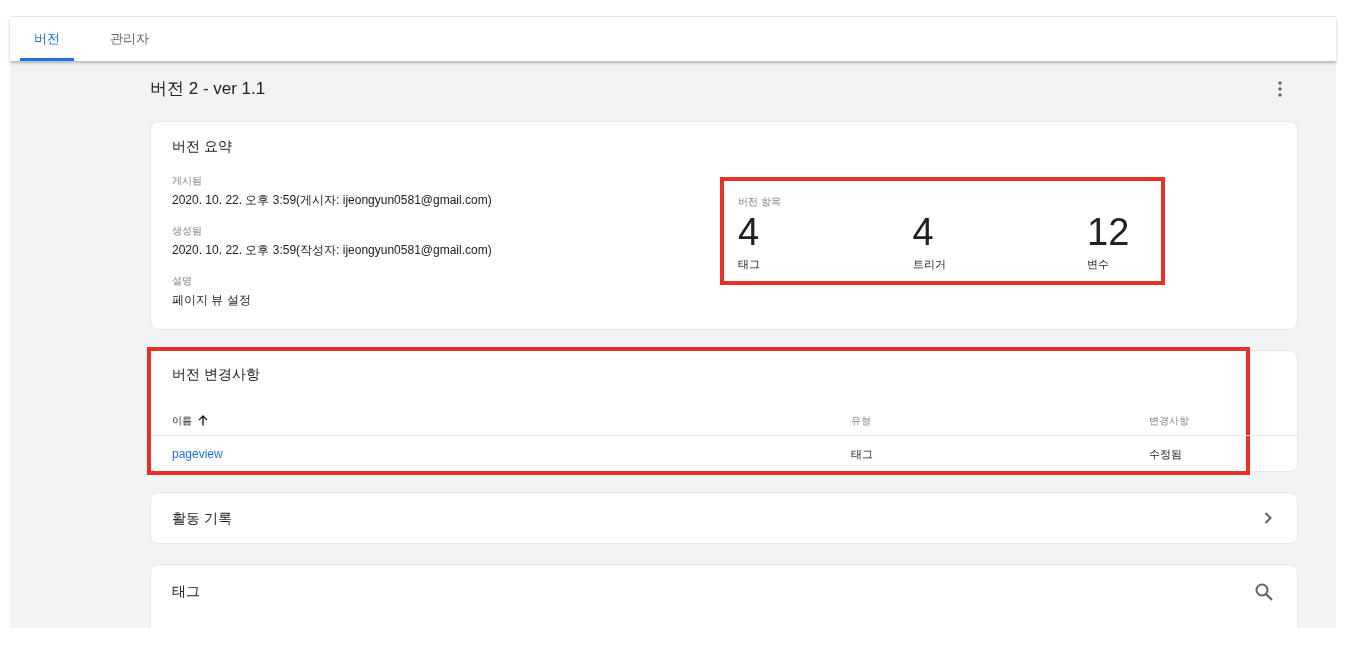 The image size is (1358, 646). Describe the element at coordinates (182, 281) in the screenshot. I see `field-label: 설명` at that location.